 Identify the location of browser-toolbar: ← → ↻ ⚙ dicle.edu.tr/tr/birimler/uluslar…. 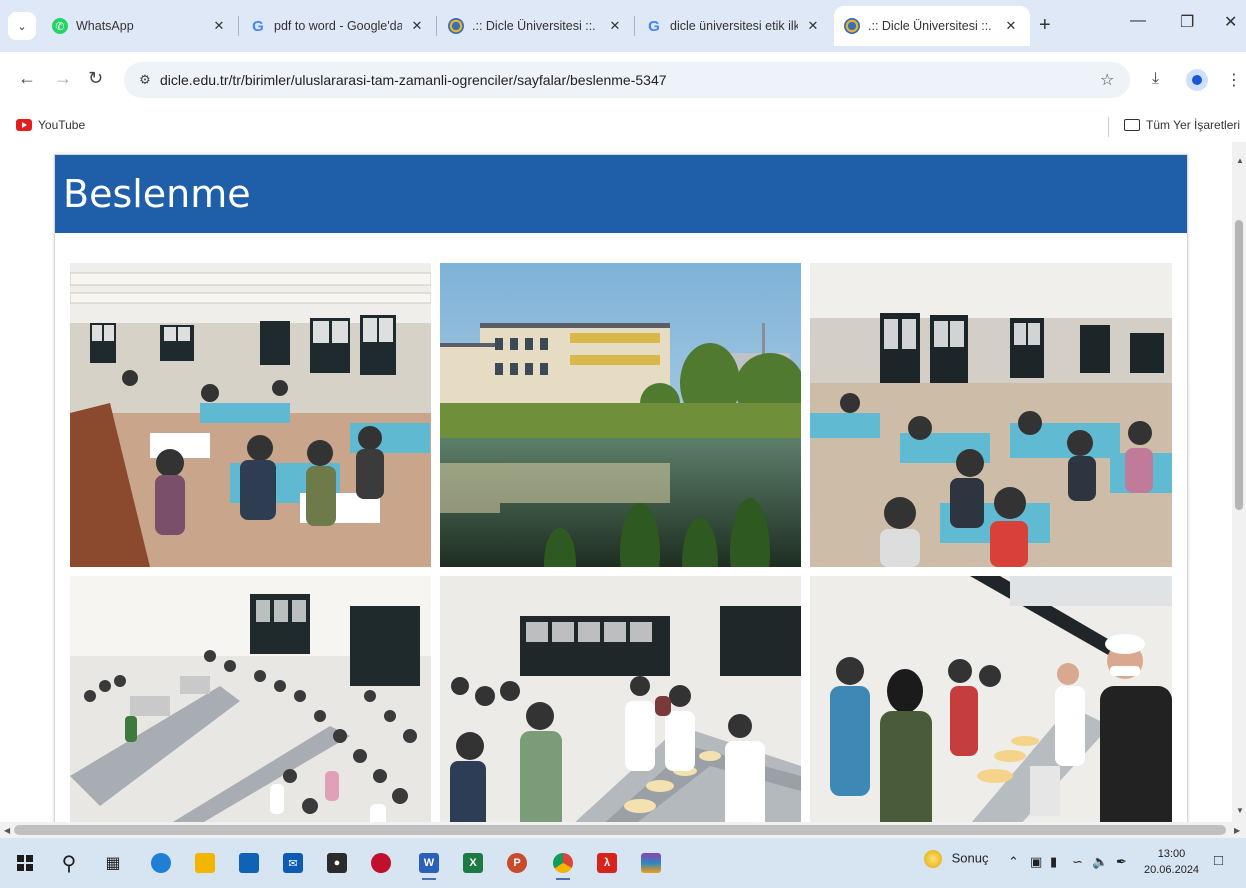
(623, 81).